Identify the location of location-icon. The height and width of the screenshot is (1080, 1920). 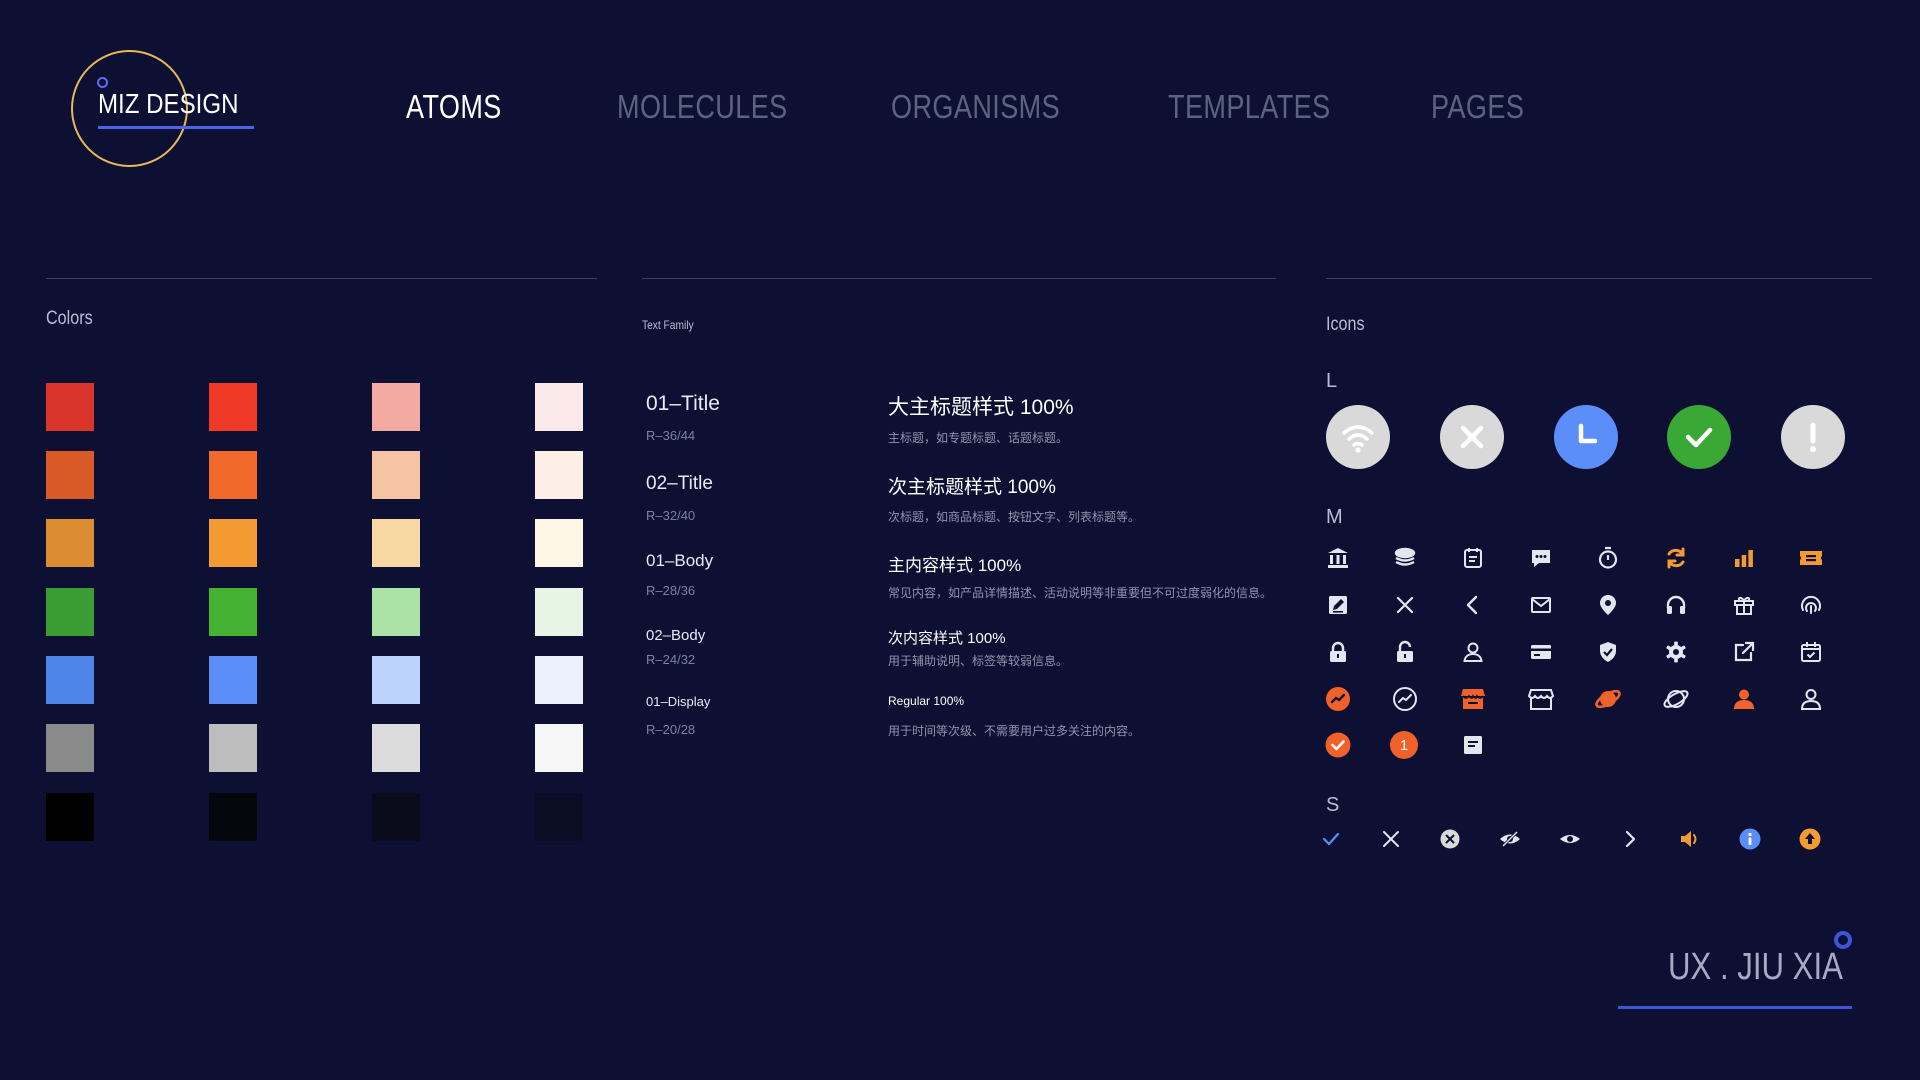
(1608, 605).